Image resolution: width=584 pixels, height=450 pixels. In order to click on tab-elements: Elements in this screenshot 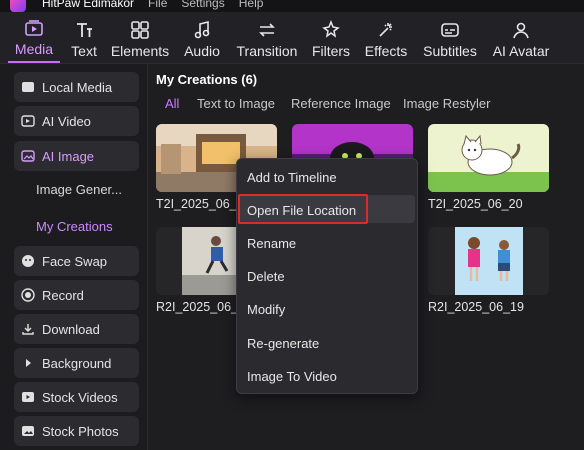, I will do `click(140, 37)`.